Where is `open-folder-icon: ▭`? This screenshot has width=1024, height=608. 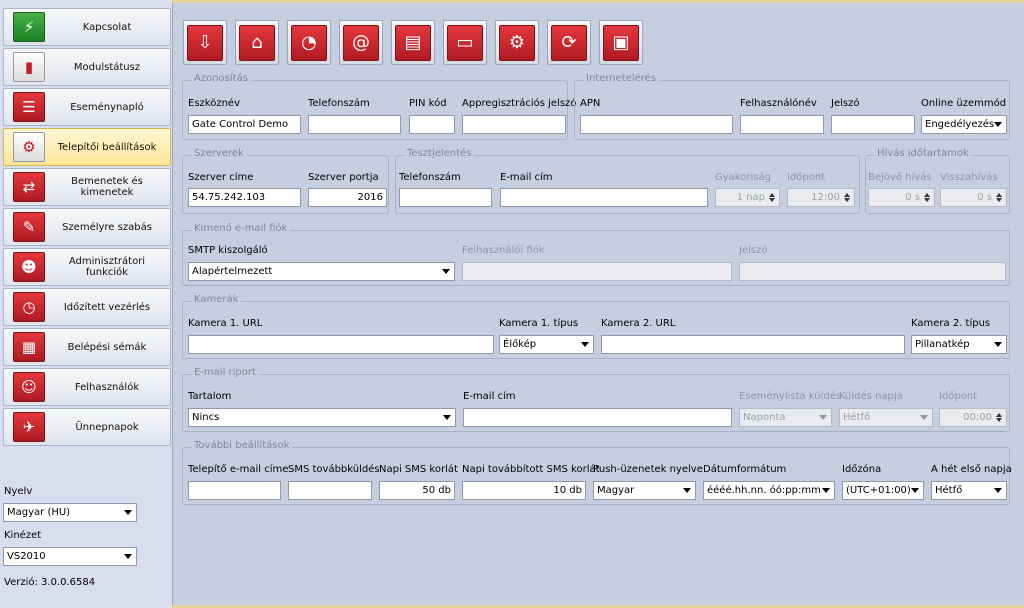 open-folder-icon: ▭ is located at coordinates (465, 42).